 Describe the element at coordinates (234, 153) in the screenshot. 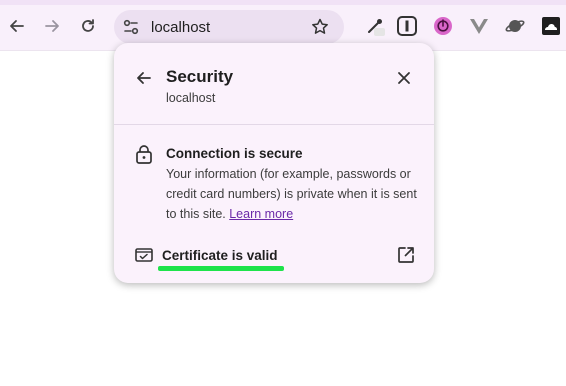

I see `connection-title: Connection is secure` at that location.